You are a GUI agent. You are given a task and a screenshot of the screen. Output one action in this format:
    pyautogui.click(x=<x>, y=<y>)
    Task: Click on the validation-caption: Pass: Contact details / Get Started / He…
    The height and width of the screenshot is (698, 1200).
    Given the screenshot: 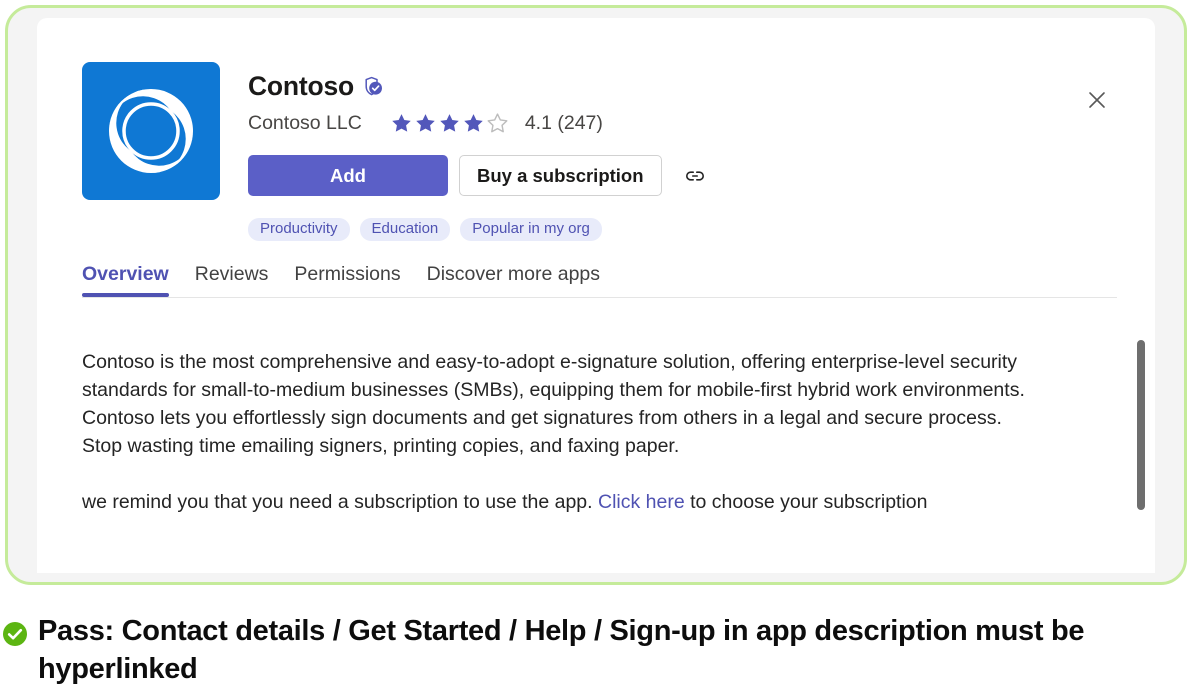 What is the action you would take?
    pyautogui.click(x=597, y=650)
    